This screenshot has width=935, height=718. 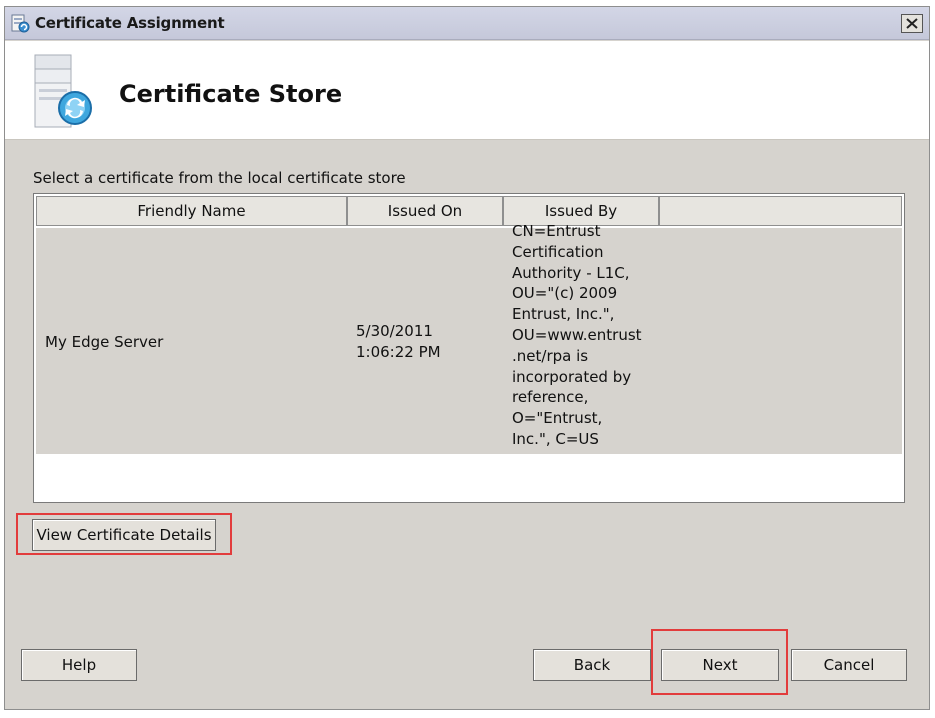 I want to click on issued-by-line: incorporated by, so click(x=572, y=376).